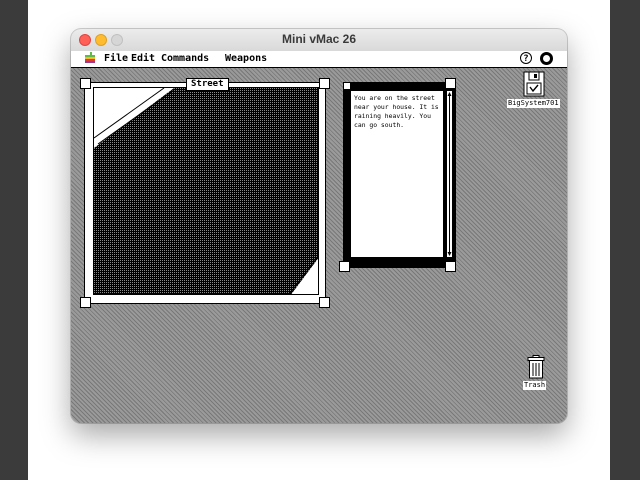 The image size is (640, 480). What do you see at coordinates (116, 59) in the screenshot?
I see `menu-file: File` at bounding box center [116, 59].